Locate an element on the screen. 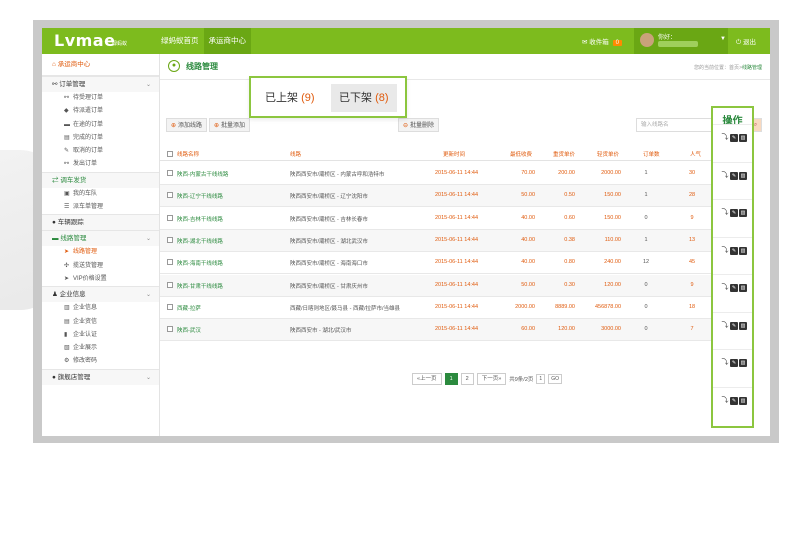  cell-orders: 1 is located at coordinates (646, 239).